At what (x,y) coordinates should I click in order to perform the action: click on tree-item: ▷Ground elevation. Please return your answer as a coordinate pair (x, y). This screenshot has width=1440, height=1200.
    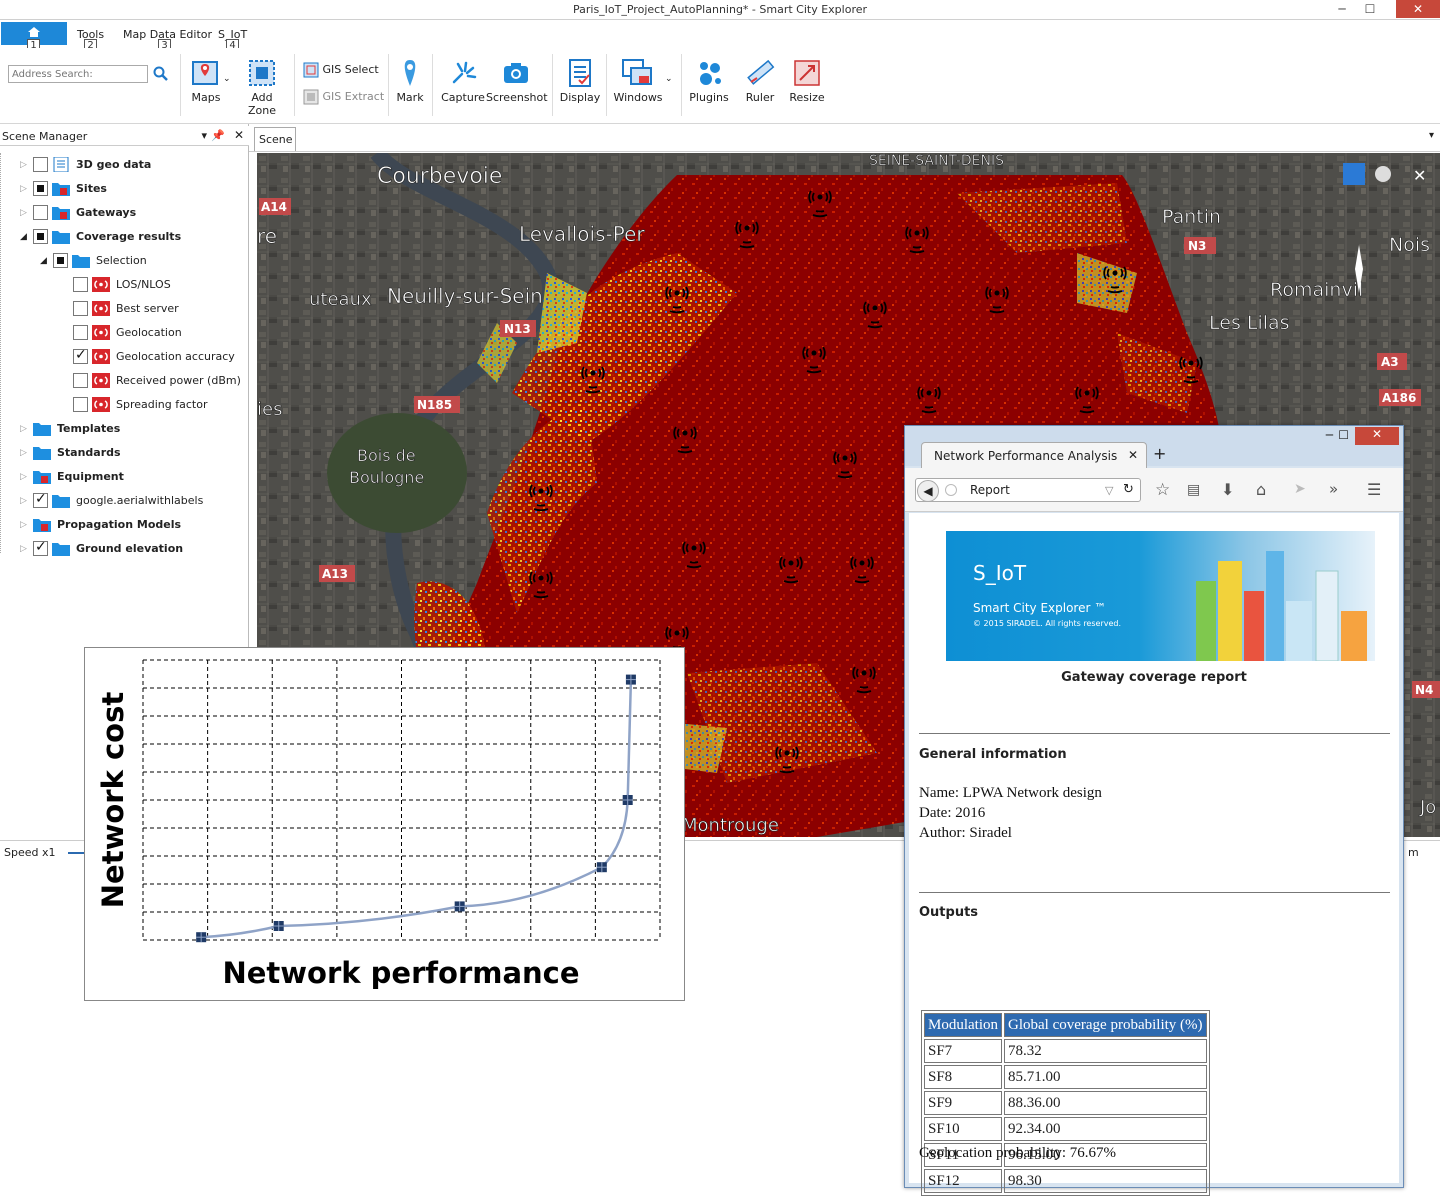
    Looking at the image, I should click on (123, 549).